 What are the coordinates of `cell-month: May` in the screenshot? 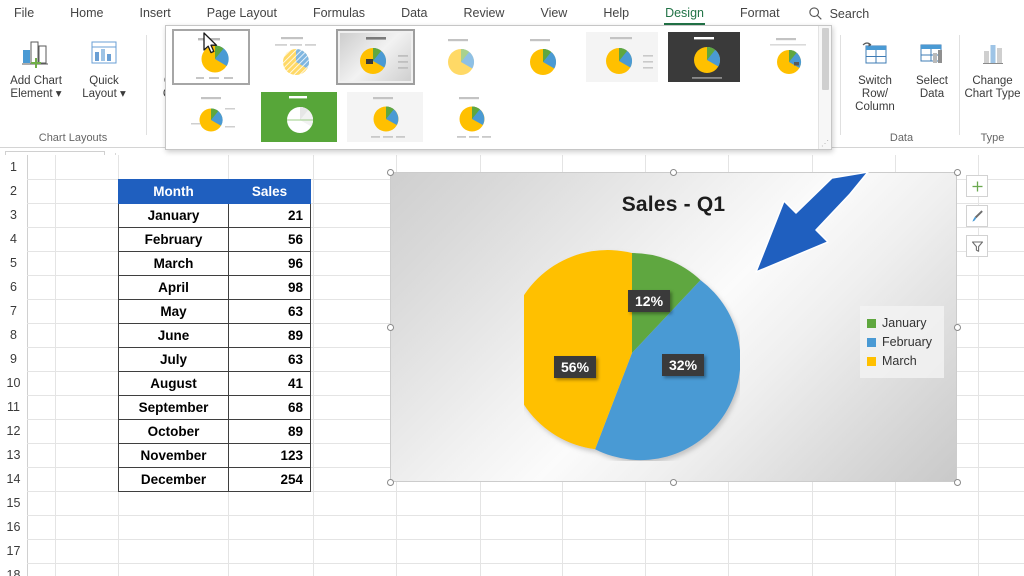 It's located at (173, 311).